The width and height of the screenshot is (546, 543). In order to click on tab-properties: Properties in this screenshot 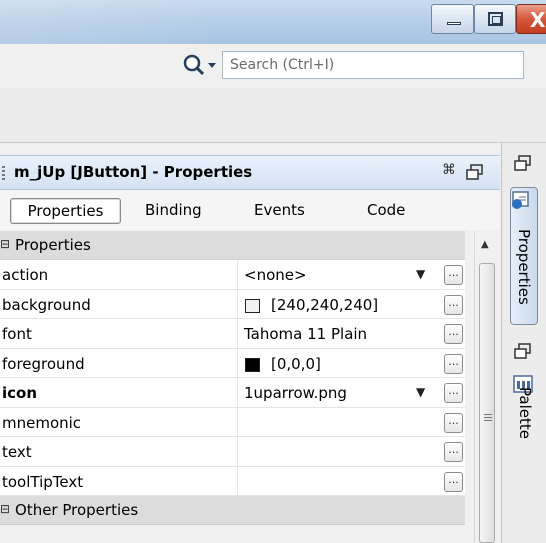, I will do `click(65, 211)`.